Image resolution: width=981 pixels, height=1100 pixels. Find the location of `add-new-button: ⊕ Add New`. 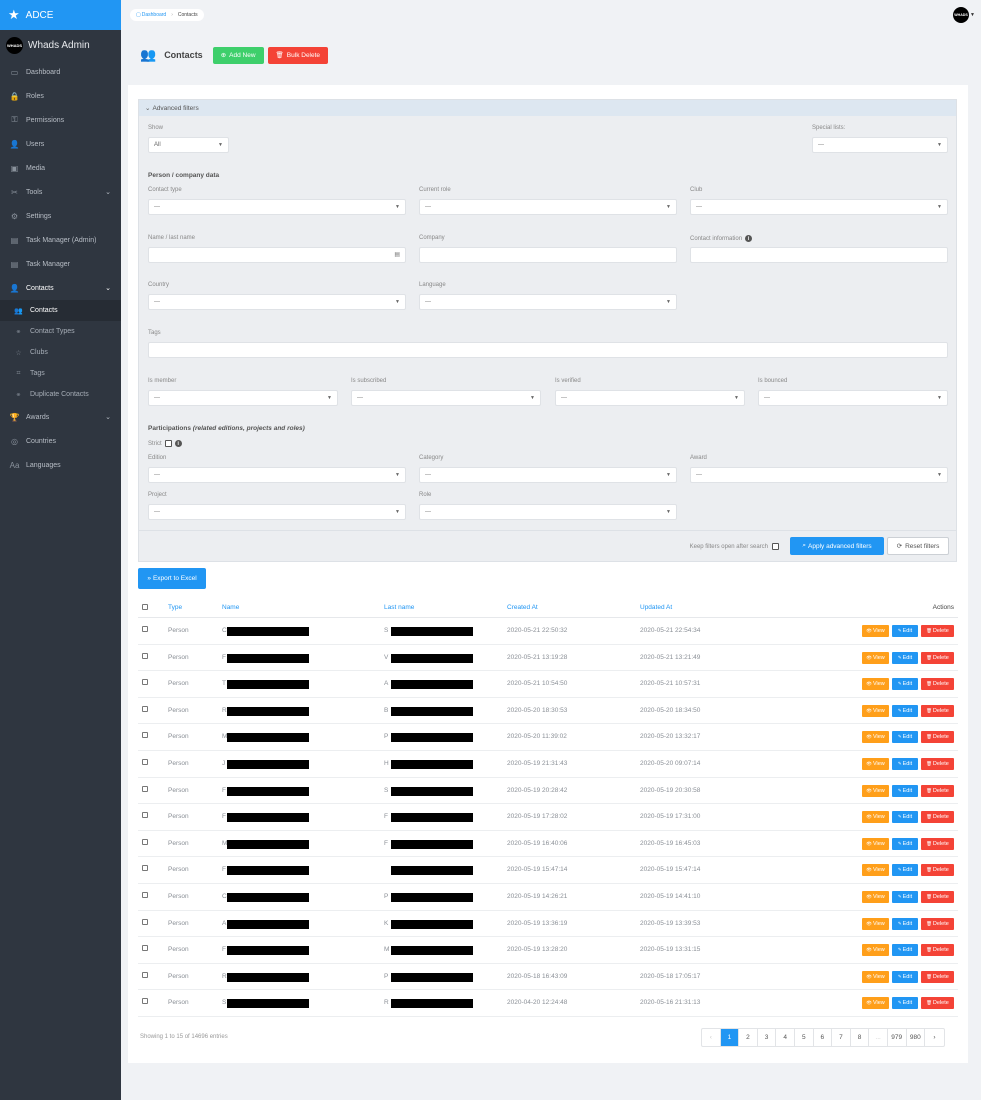

add-new-button: ⊕ Add New is located at coordinates (238, 55).